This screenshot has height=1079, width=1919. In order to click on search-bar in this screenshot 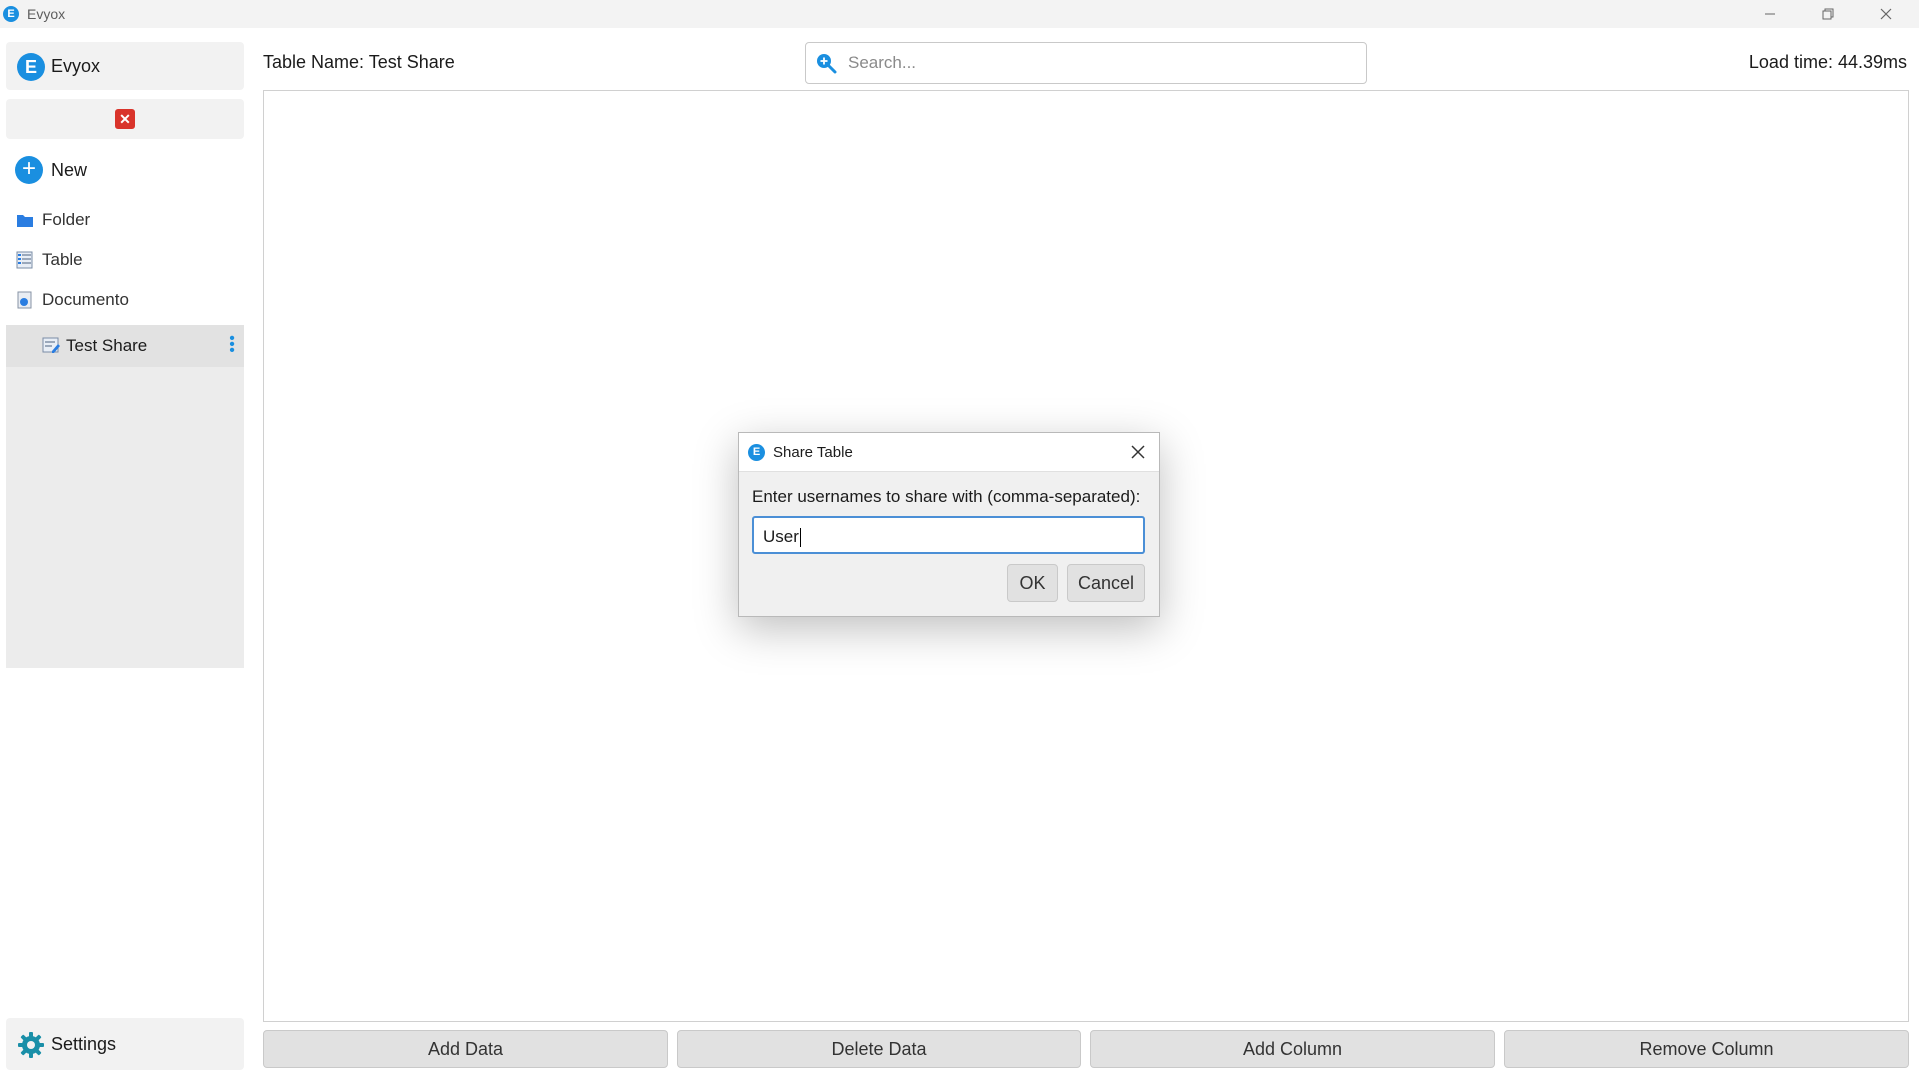, I will do `click(1086, 63)`.